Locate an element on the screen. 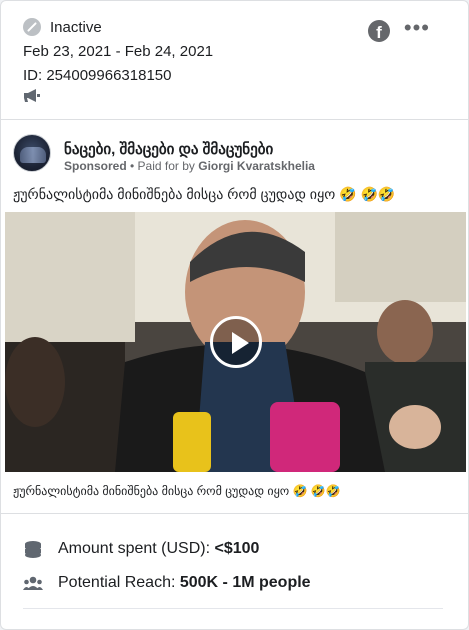 The image size is (469, 630). page-avatar is located at coordinates (32, 153).